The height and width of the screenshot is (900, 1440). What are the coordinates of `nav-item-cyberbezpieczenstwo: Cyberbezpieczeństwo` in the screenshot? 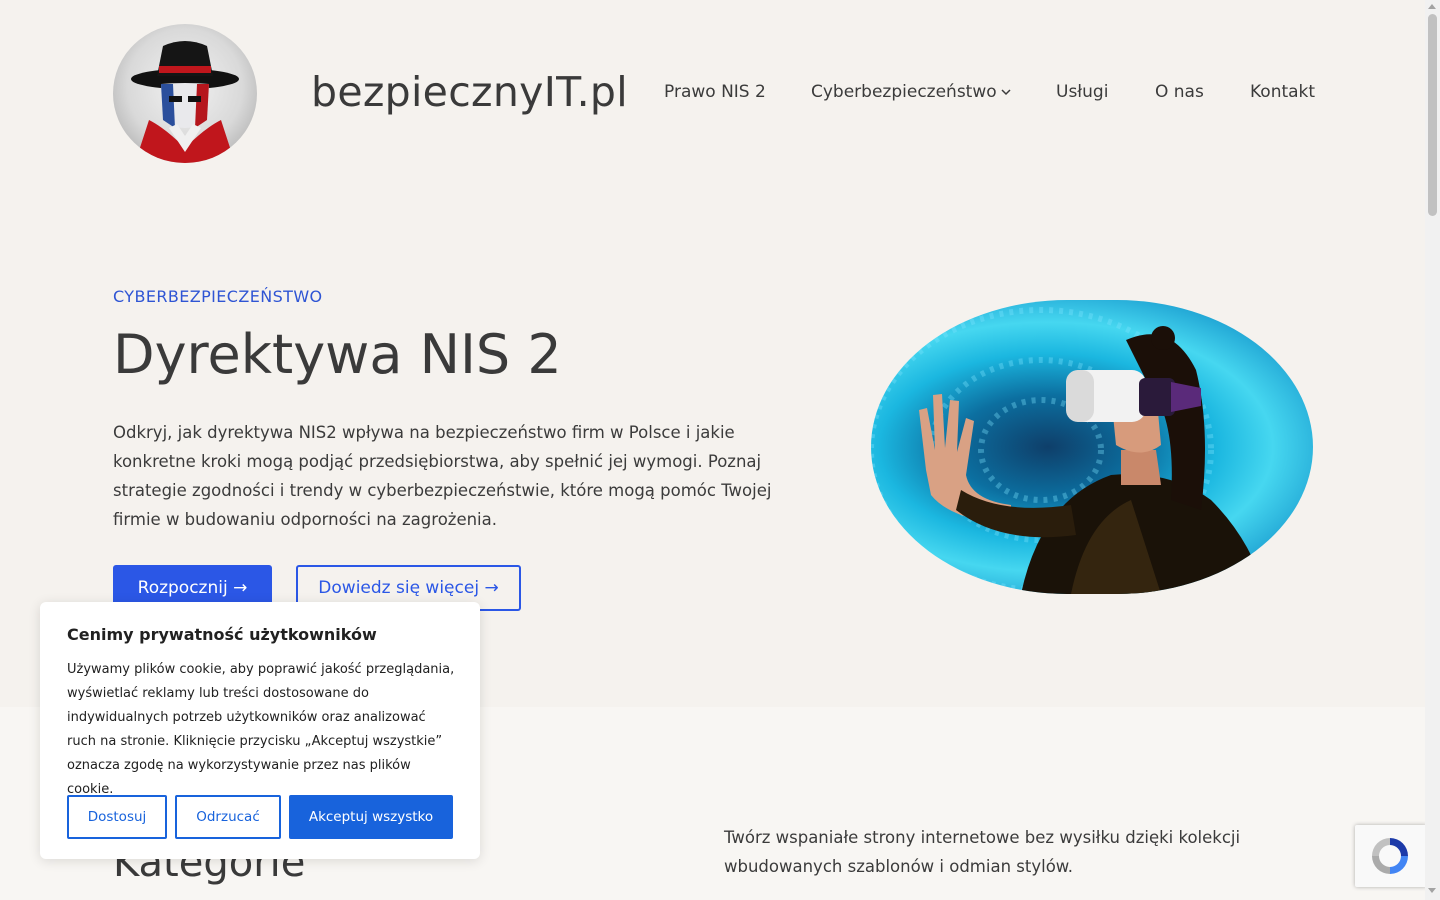 It's located at (911, 92).